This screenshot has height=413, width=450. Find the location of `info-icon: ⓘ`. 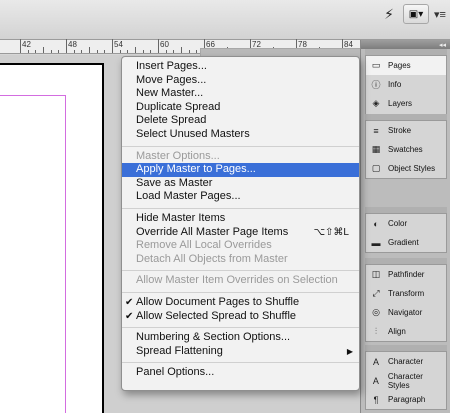

info-icon: ⓘ is located at coordinates (376, 85).